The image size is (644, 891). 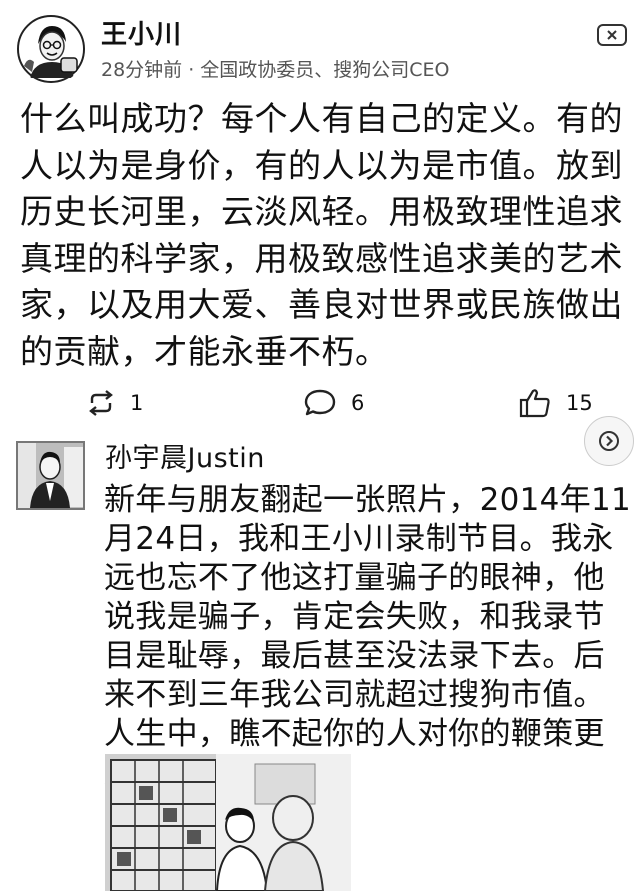 What do you see at coordinates (114, 403) in the screenshot?
I see `repost-button: 1` at bounding box center [114, 403].